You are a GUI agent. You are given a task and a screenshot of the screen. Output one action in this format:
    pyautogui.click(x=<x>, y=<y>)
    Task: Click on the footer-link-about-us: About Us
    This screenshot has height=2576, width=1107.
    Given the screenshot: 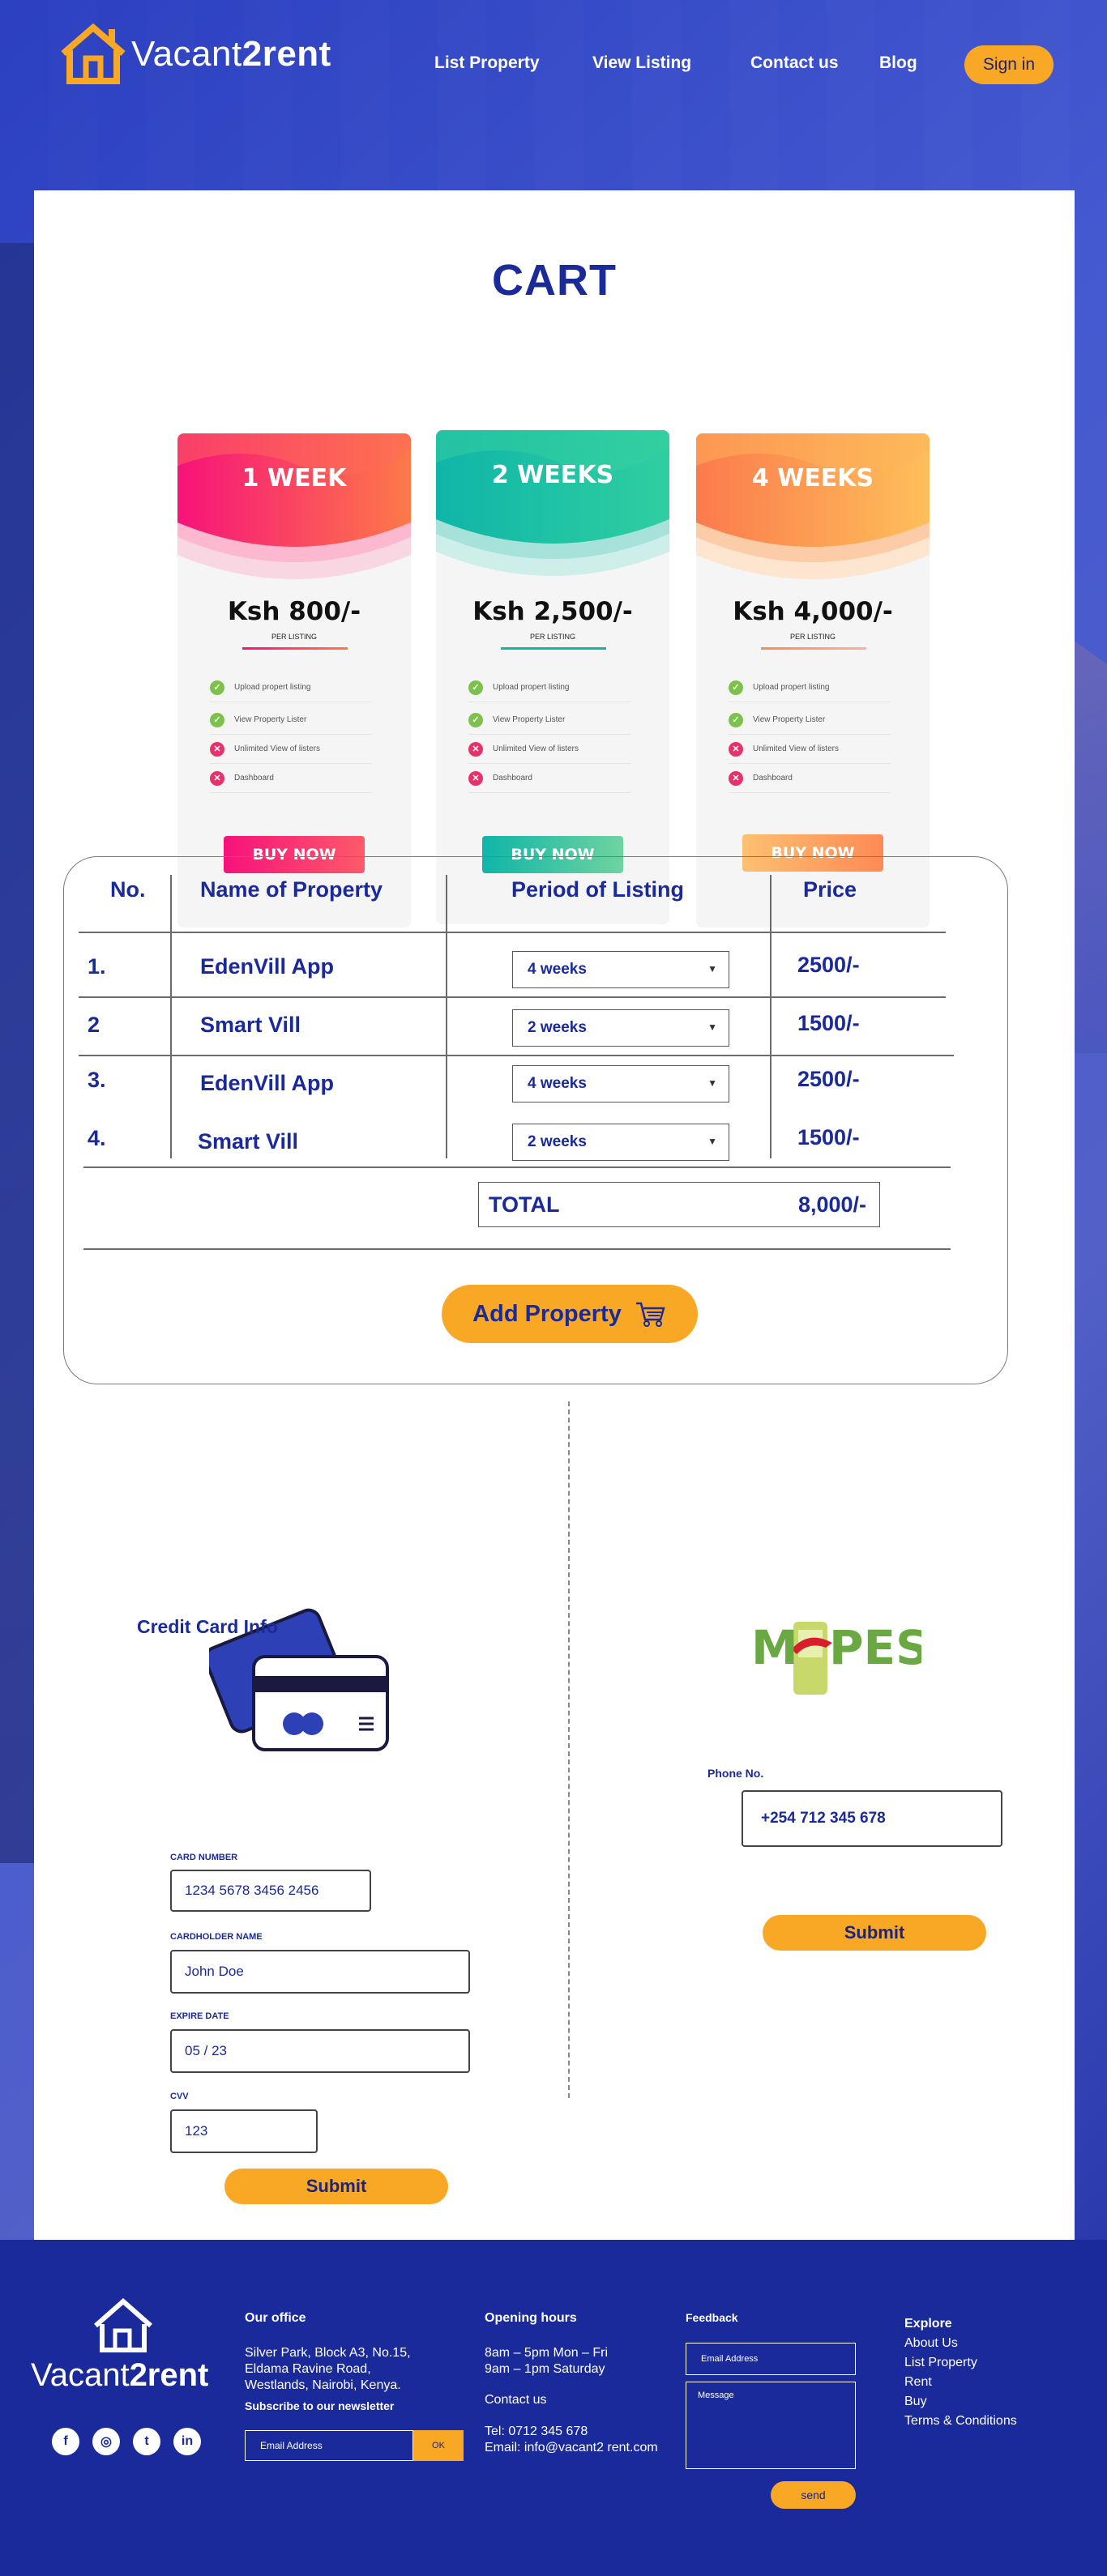 What is the action you would take?
    pyautogui.click(x=931, y=2343)
    